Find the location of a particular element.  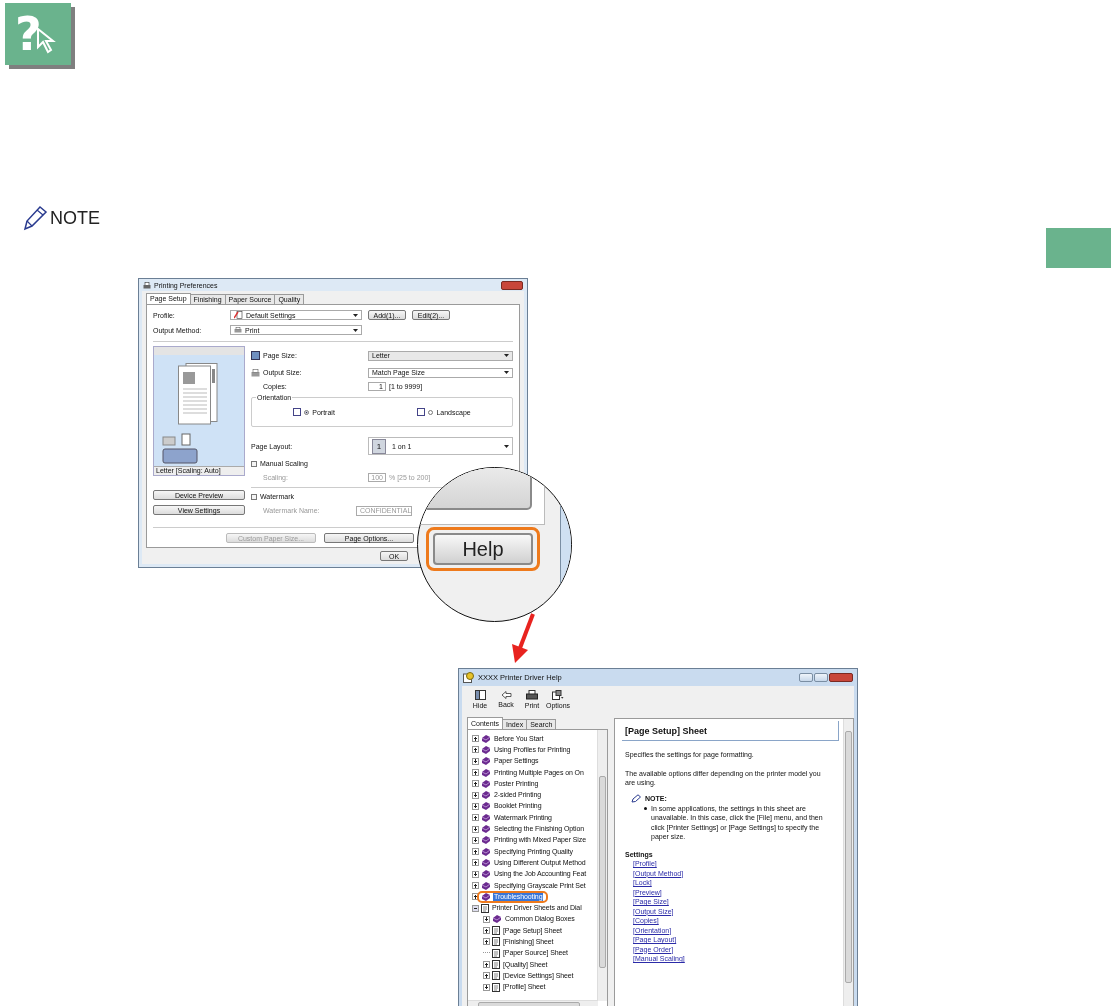

note-label: NOTE is located at coordinates (75, 218).